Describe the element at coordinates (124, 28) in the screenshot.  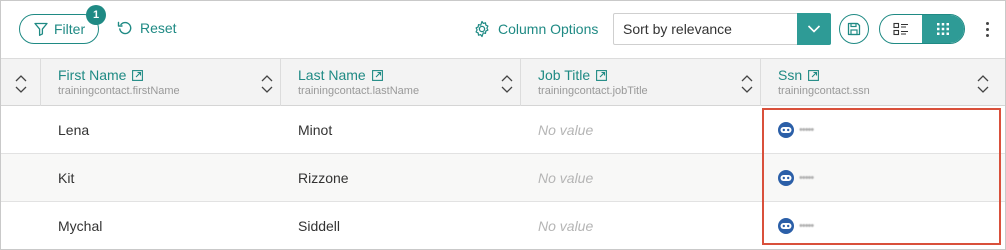
I see `undo-icon` at that location.